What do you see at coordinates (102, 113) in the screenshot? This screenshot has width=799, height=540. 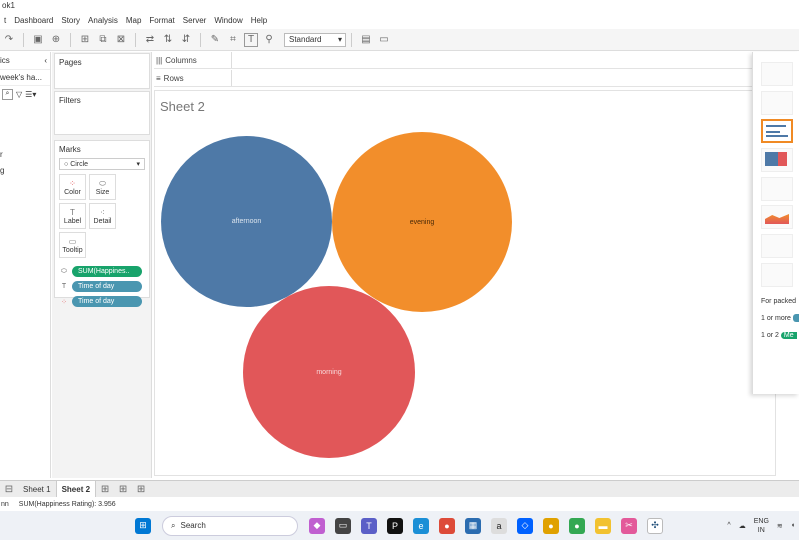 I see `filters-shelf: Filters` at bounding box center [102, 113].